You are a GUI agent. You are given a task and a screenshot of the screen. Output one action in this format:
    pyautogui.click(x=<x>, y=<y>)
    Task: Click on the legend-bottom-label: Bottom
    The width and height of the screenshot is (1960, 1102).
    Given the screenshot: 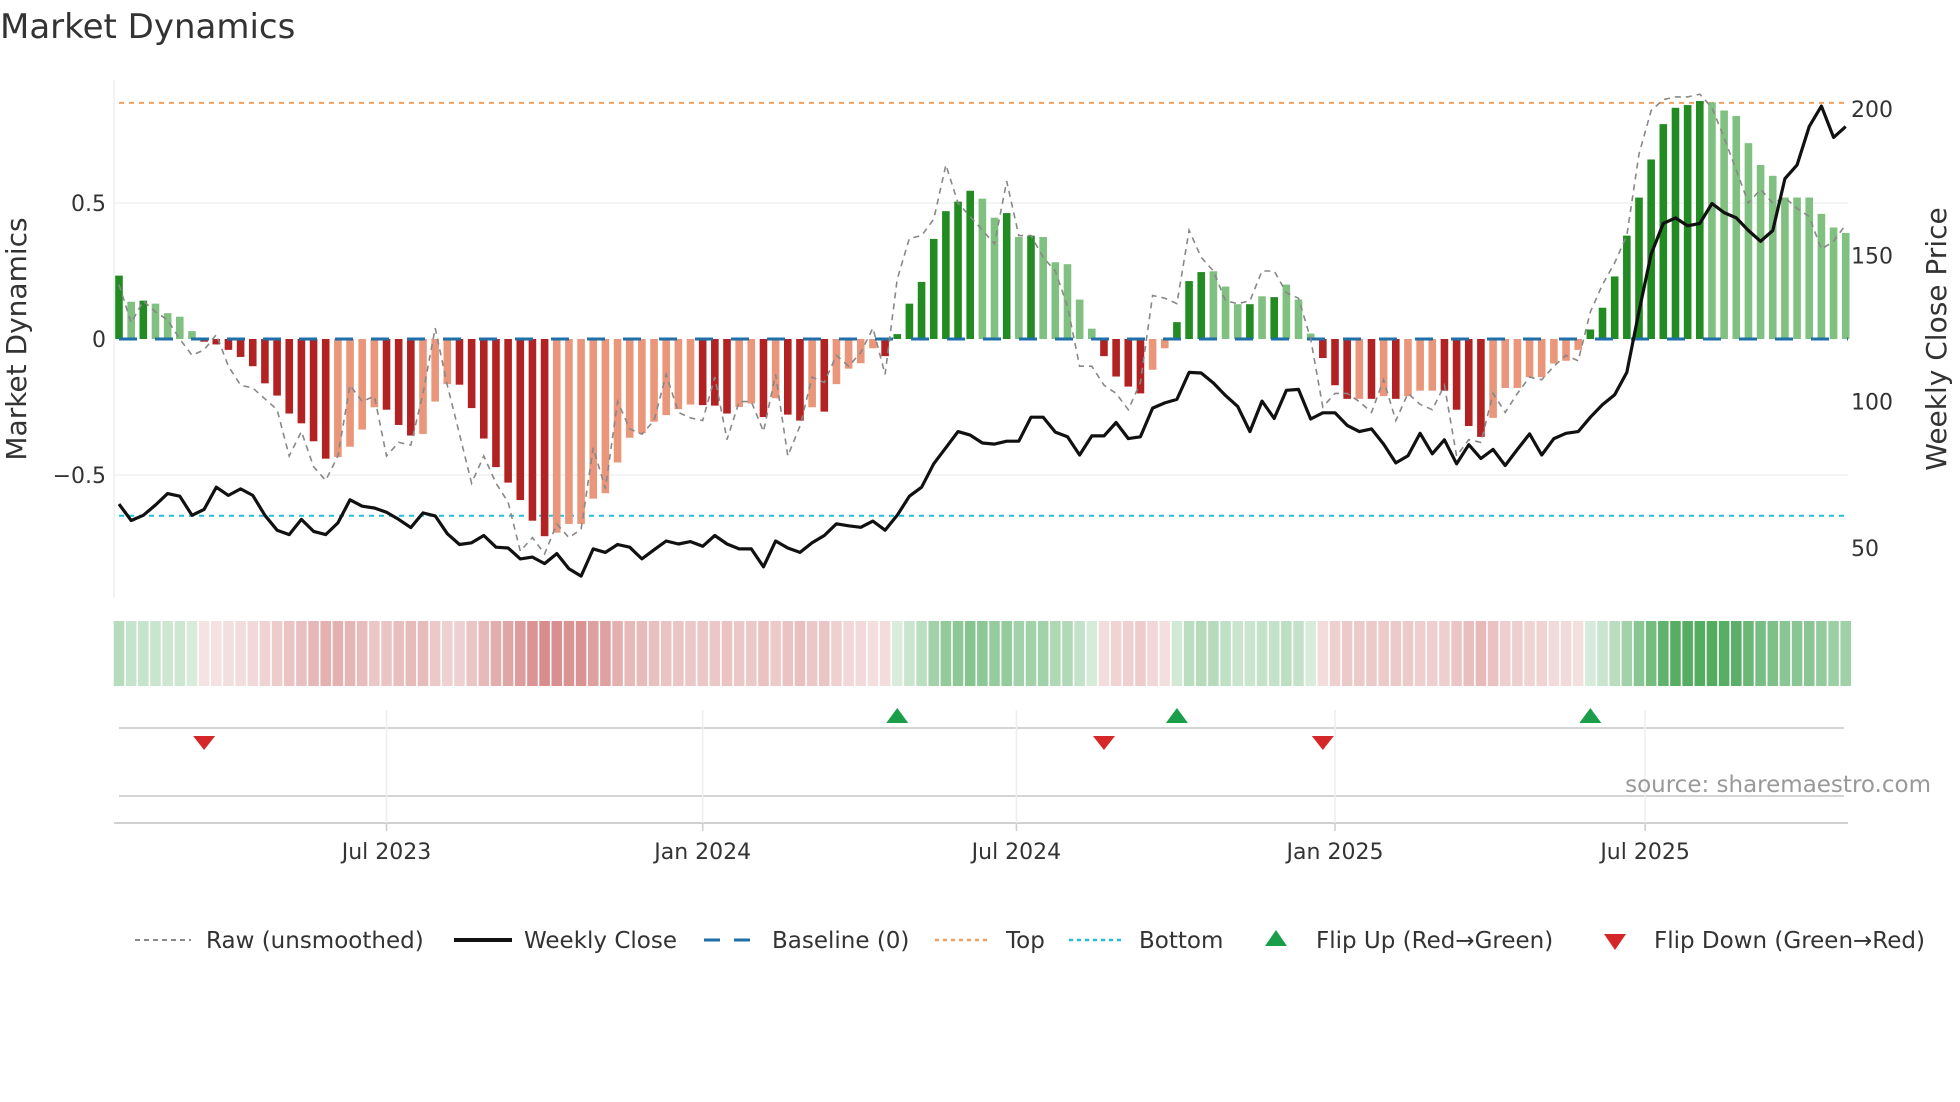 What is the action you would take?
    pyautogui.click(x=1181, y=941)
    